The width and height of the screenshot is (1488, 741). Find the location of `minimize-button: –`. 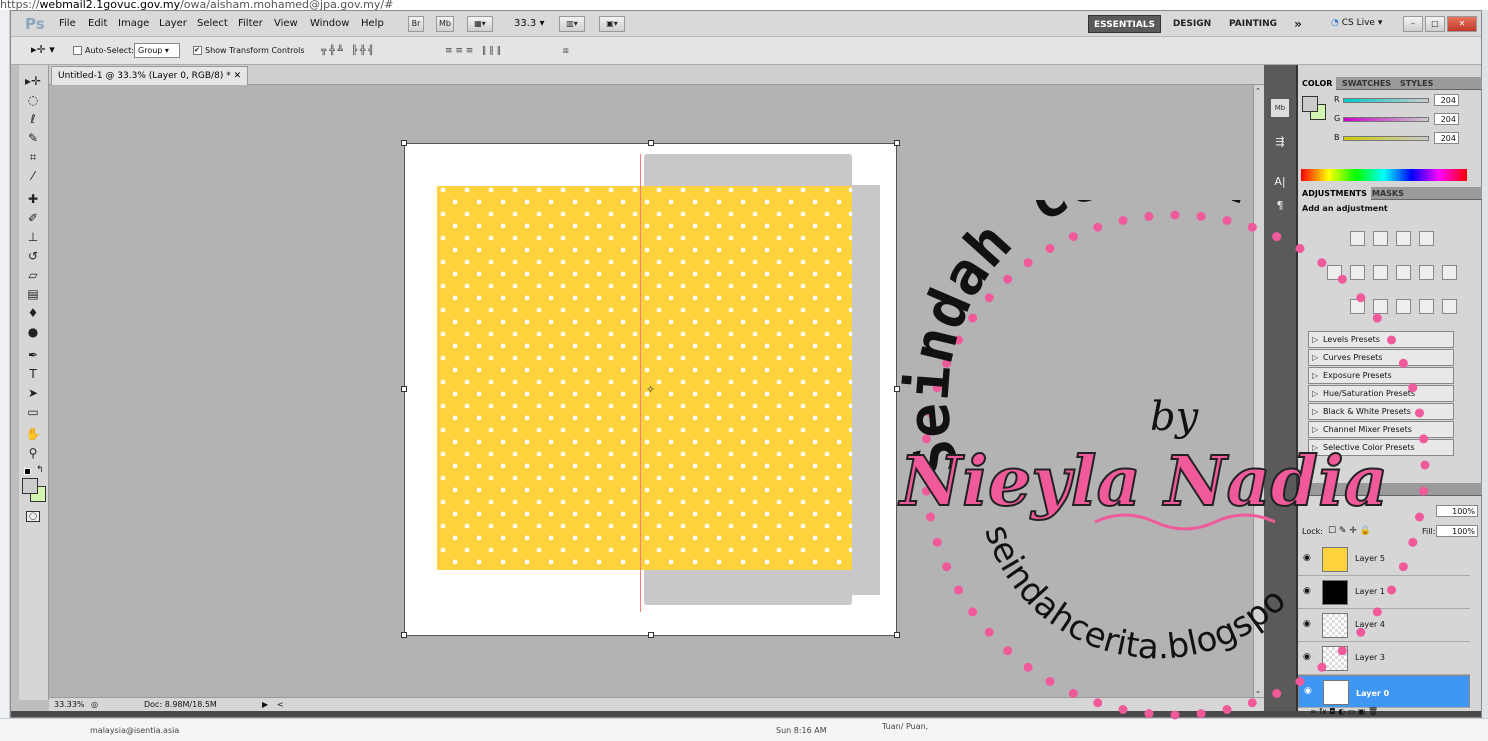

minimize-button: – is located at coordinates (1413, 24).